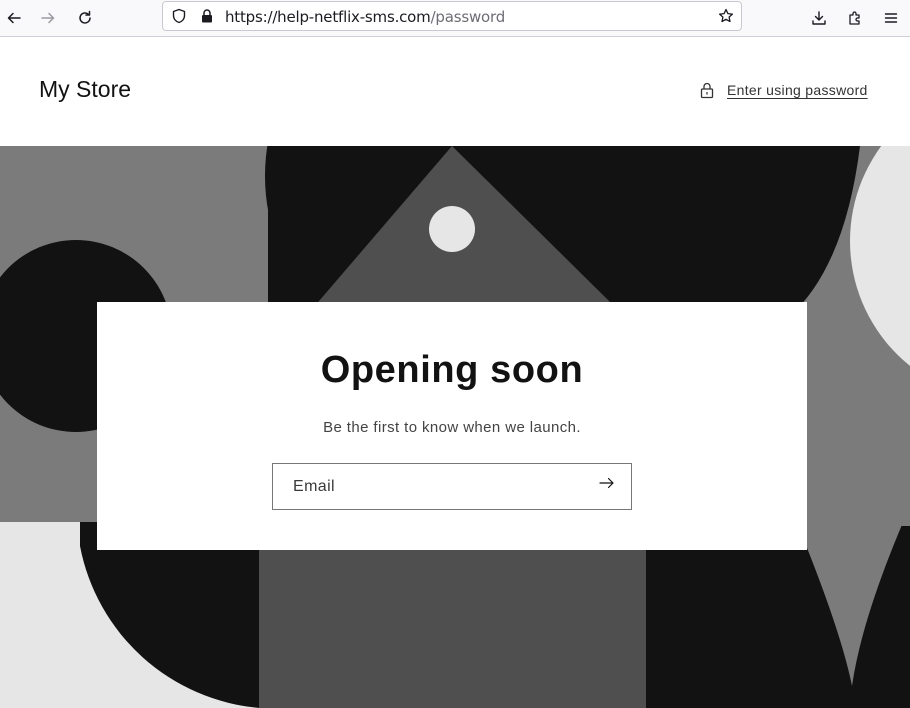  Describe the element at coordinates (855, 18) in the screenshot. I see `extensions-icon` at that location.